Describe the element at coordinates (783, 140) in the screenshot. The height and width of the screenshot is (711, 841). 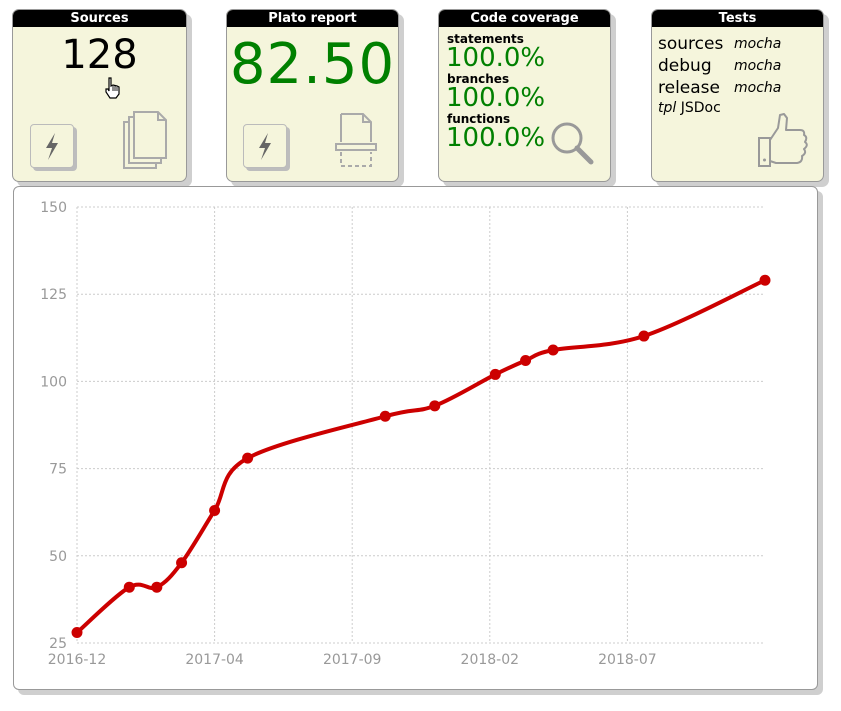
I see `thumbs-up-icon` at that location.